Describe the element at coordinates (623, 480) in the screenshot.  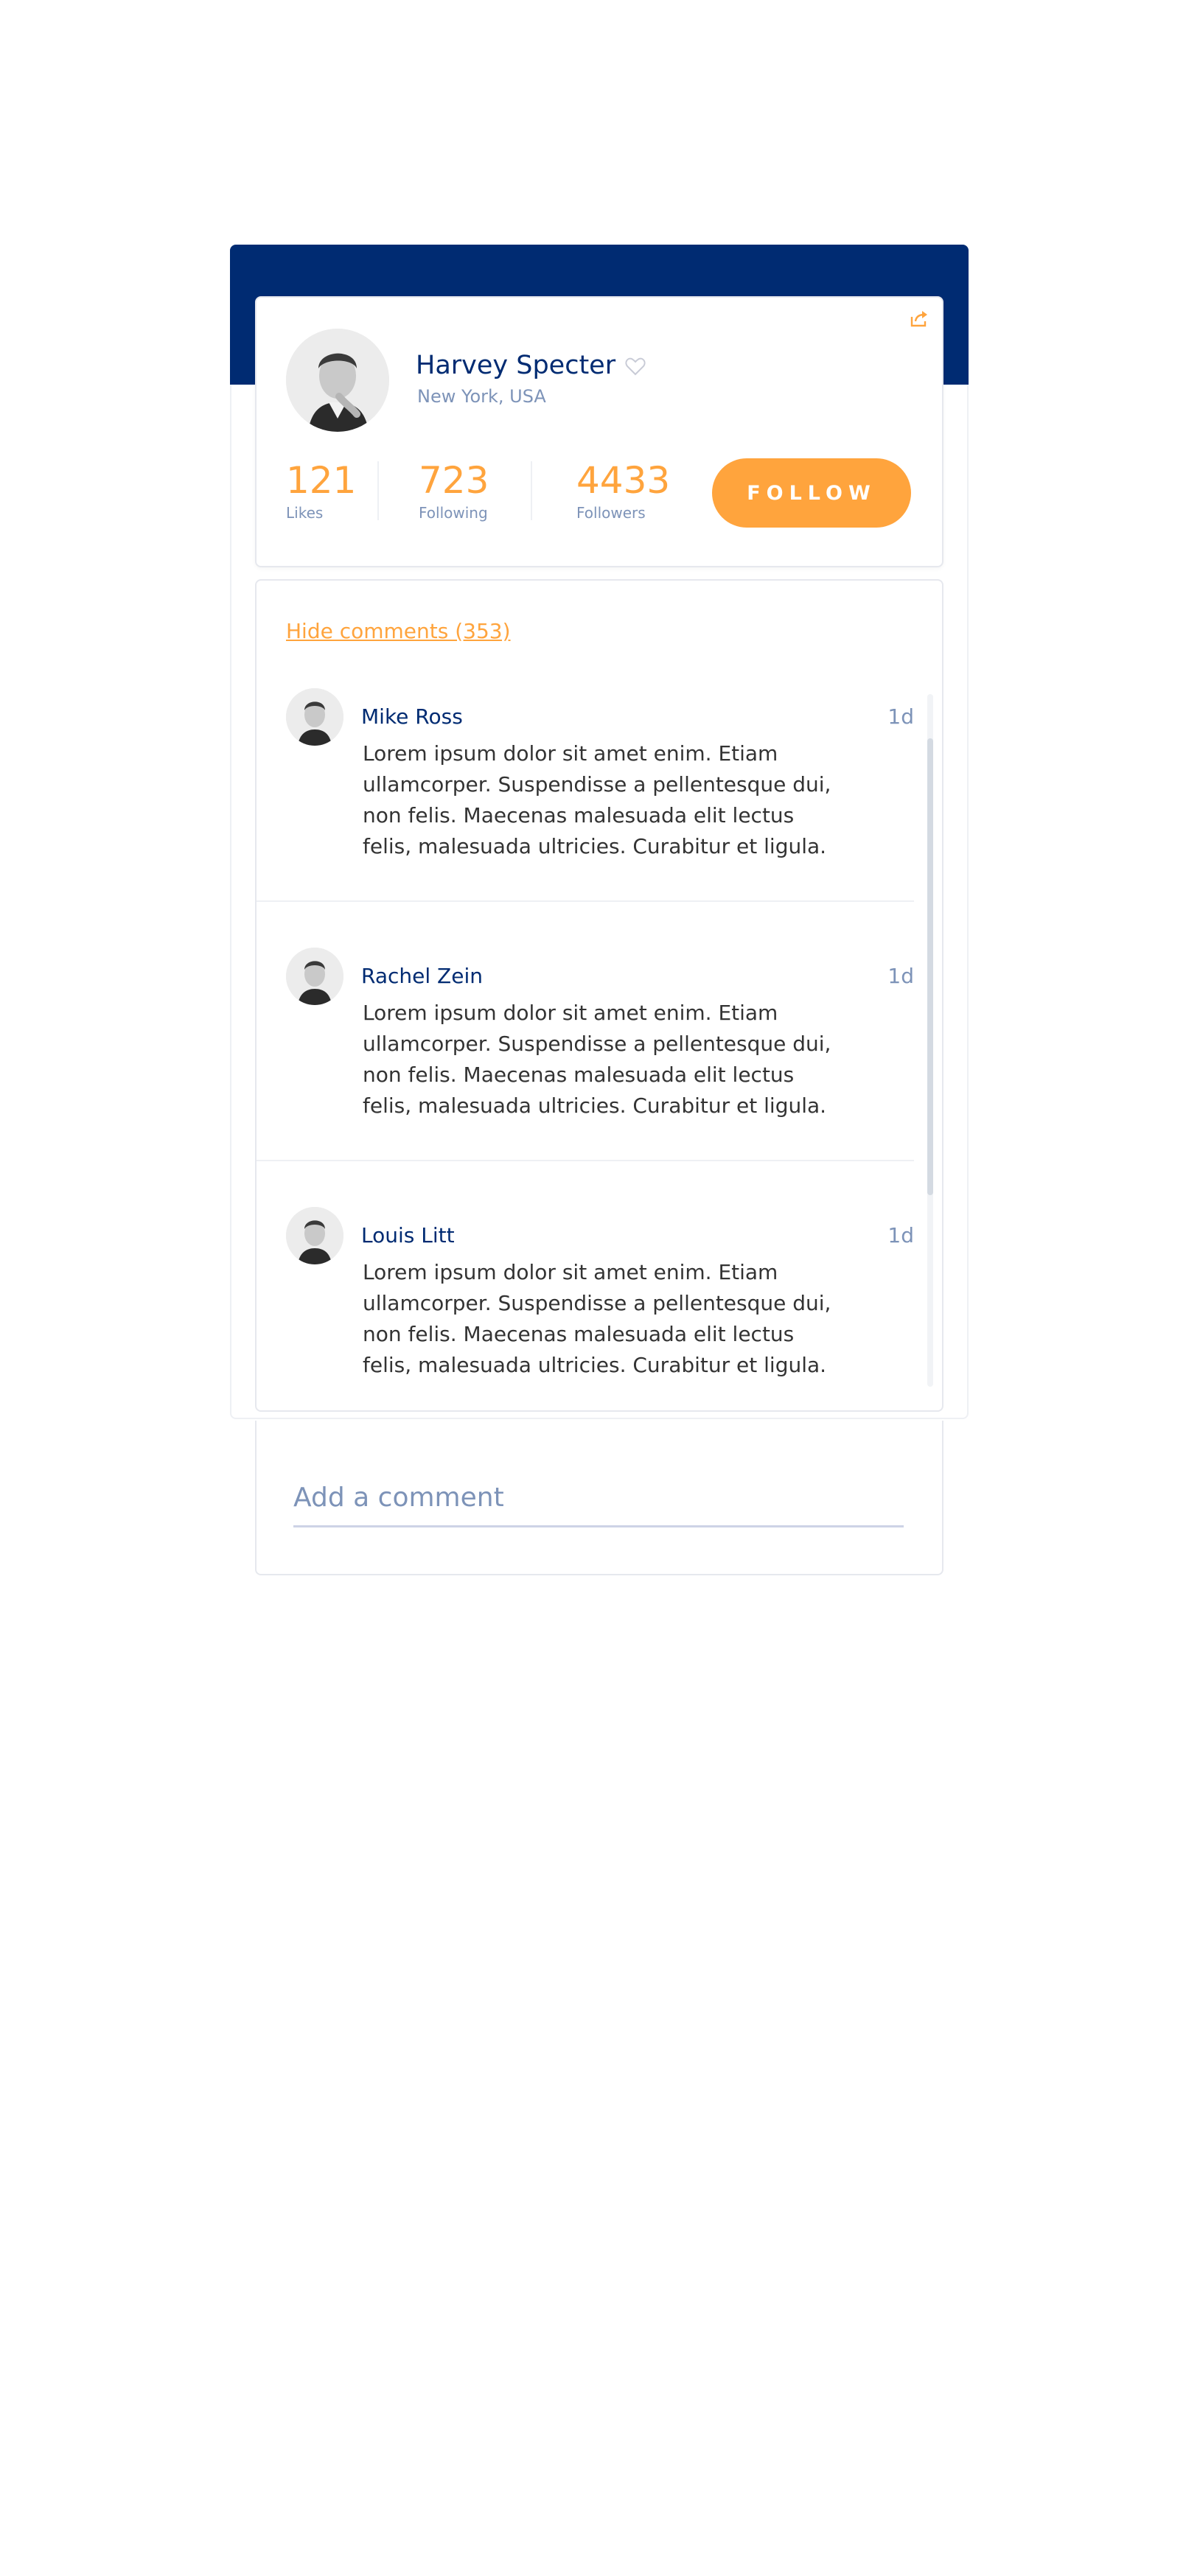
I see `stat-value: 4433` at that location.